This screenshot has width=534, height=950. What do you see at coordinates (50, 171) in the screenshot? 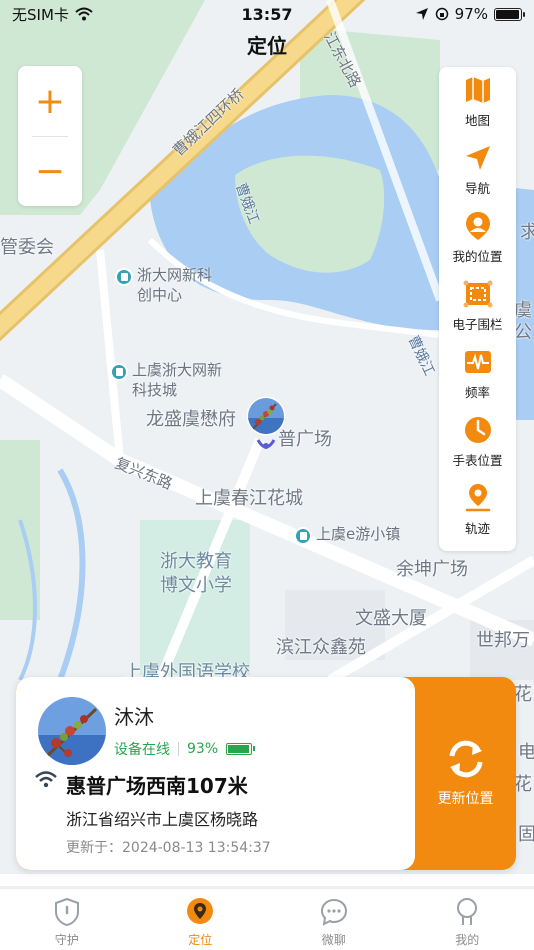
I see `zoom-out-button: −` at bounding box center [50, 171].